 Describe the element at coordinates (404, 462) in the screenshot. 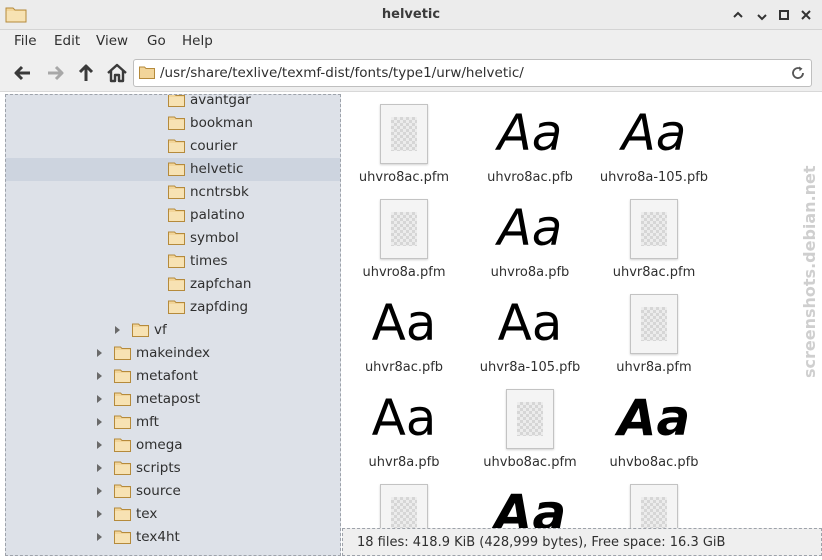

I see `file-name: uhvr8a.pfb` at that location.